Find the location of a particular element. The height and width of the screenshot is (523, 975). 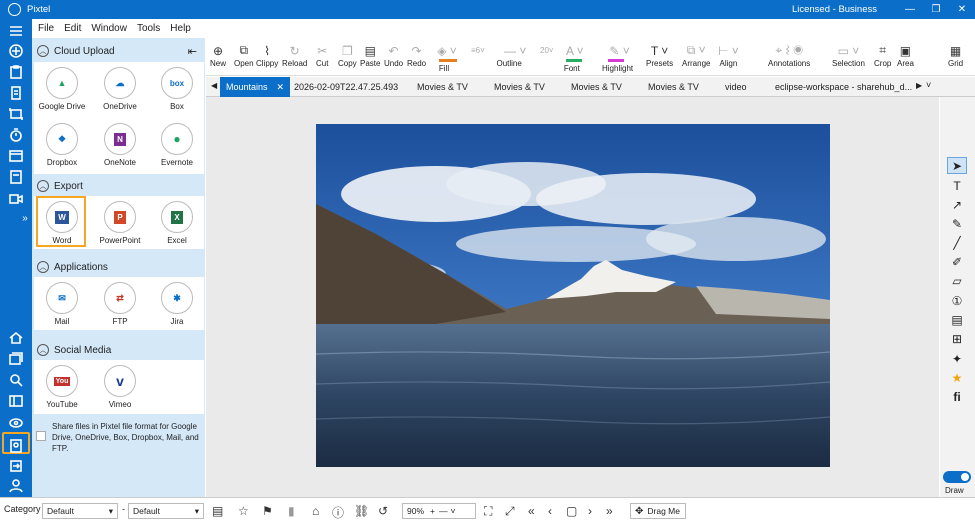

secondary-select: Default ▾ is located at coordinates (166, 511).